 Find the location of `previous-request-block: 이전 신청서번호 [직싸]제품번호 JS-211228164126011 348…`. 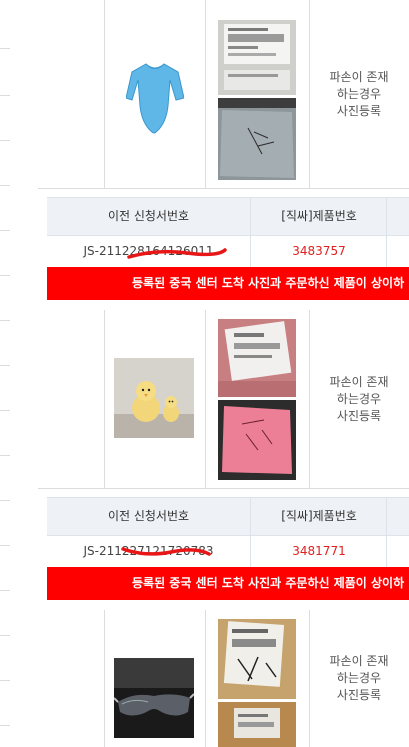

previous-request-block: 이전 신청서번호 [직싸]제품번호 JS-211228164126011 348… is located at coordinates (223, 250).